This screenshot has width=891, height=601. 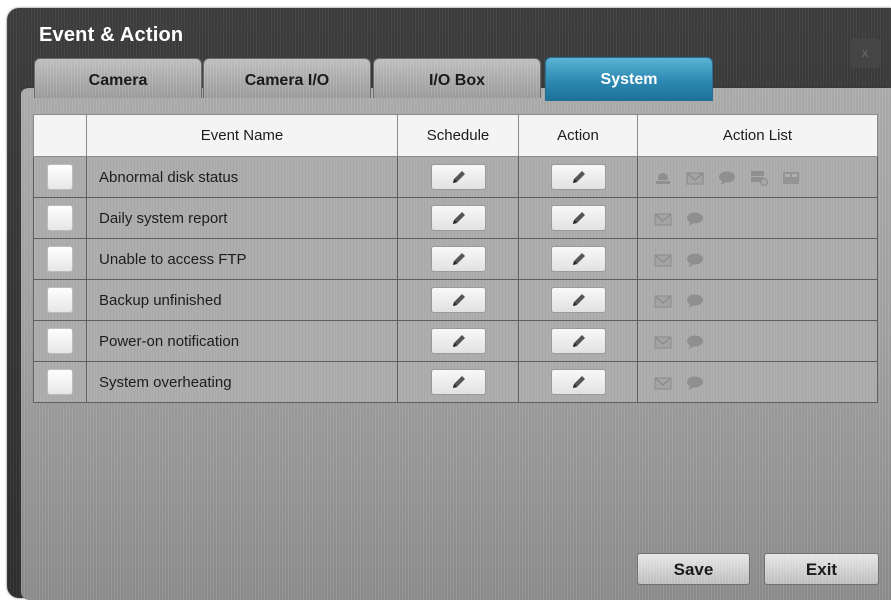 What do you see at coordinates (118, 78) in the screenshot?
I see `tab-camera: Camera` at bounding box center [118, 78].